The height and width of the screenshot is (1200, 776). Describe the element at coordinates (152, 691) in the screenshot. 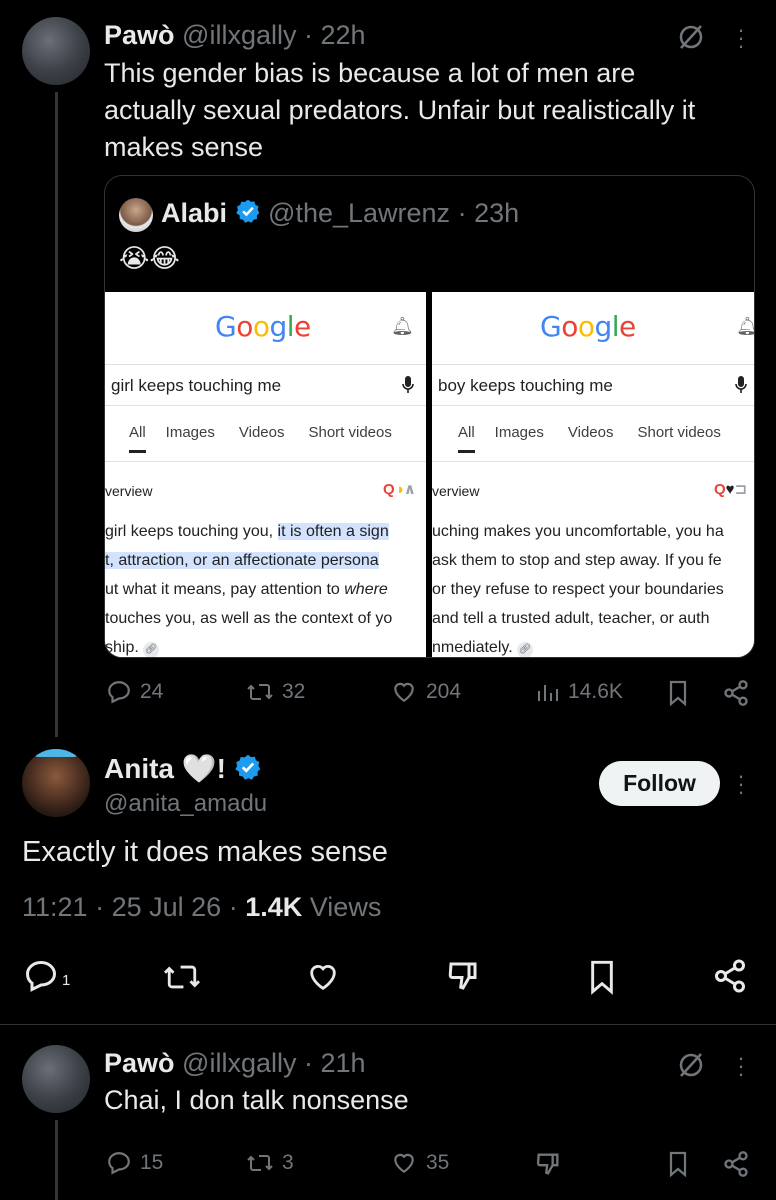

I see `reply-count: 24` at that location.